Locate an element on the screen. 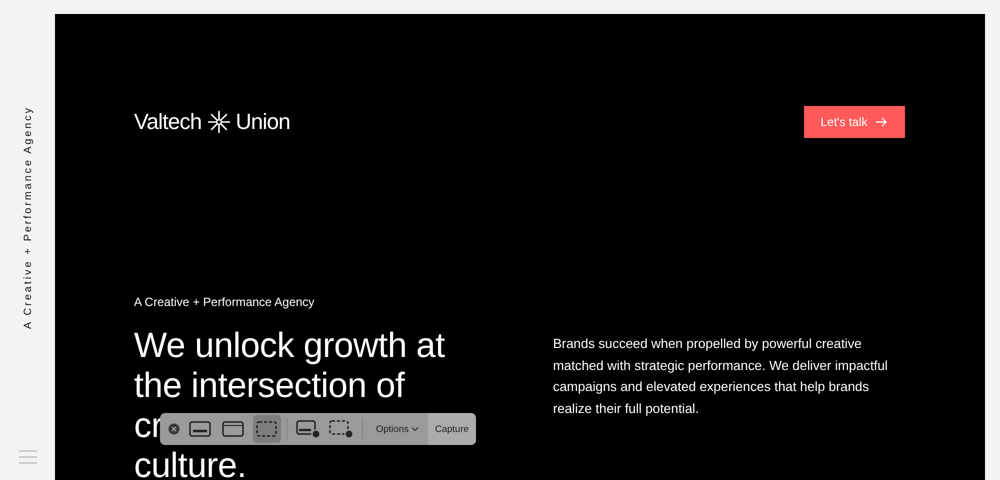  options-dropdown: Options is located at coordinates (397, 429).